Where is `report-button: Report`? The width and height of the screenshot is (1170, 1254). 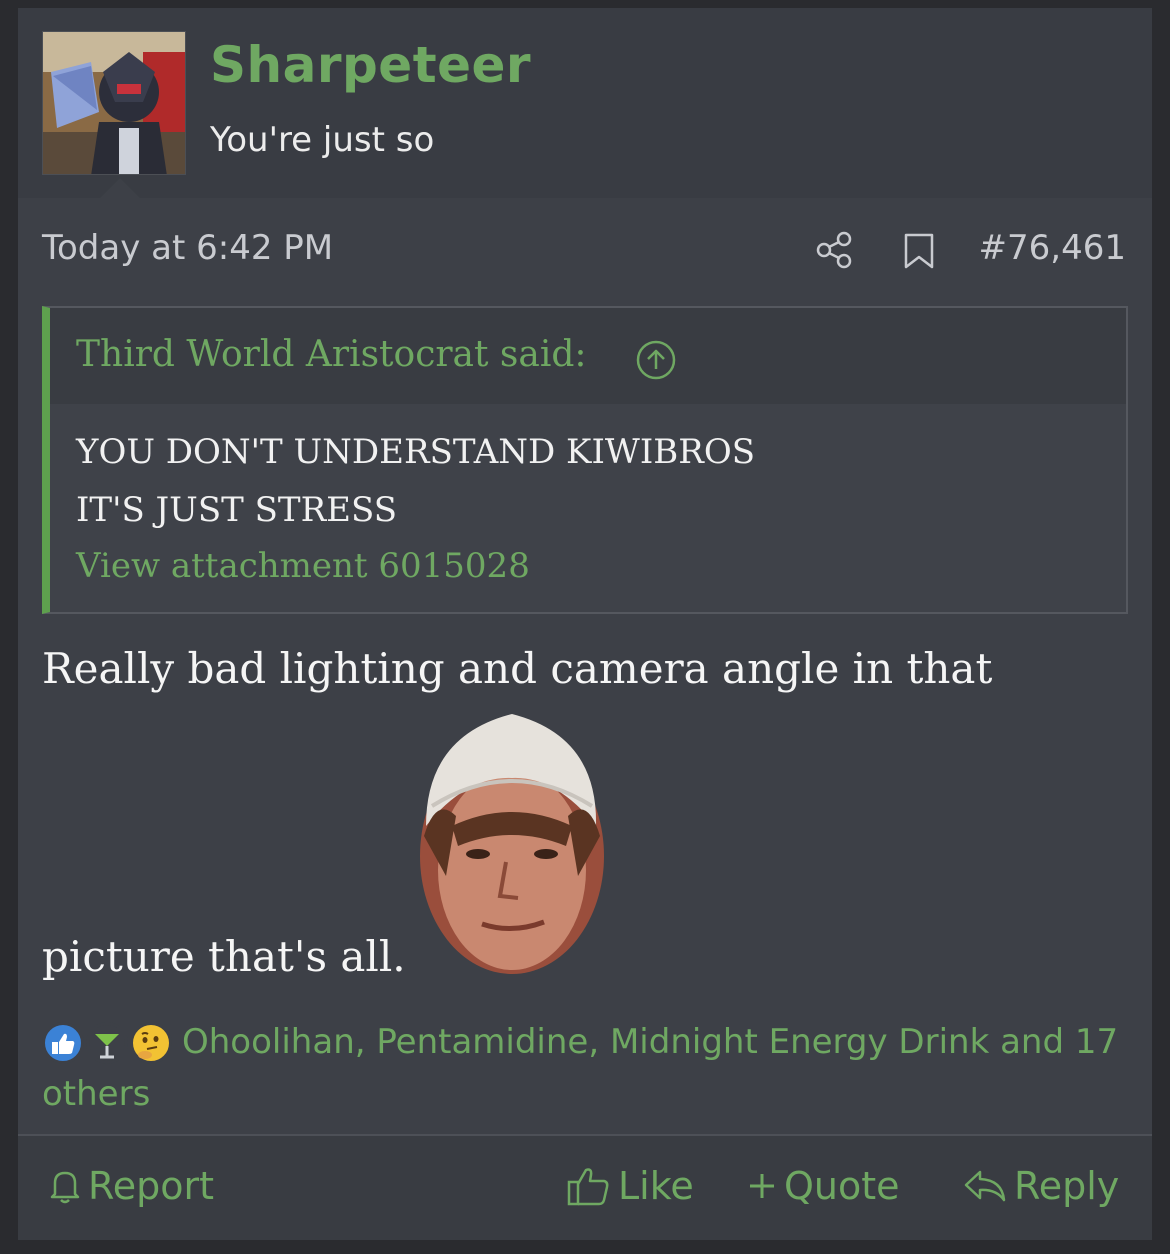
report-button: Report is located at coordinates (131, 1186).